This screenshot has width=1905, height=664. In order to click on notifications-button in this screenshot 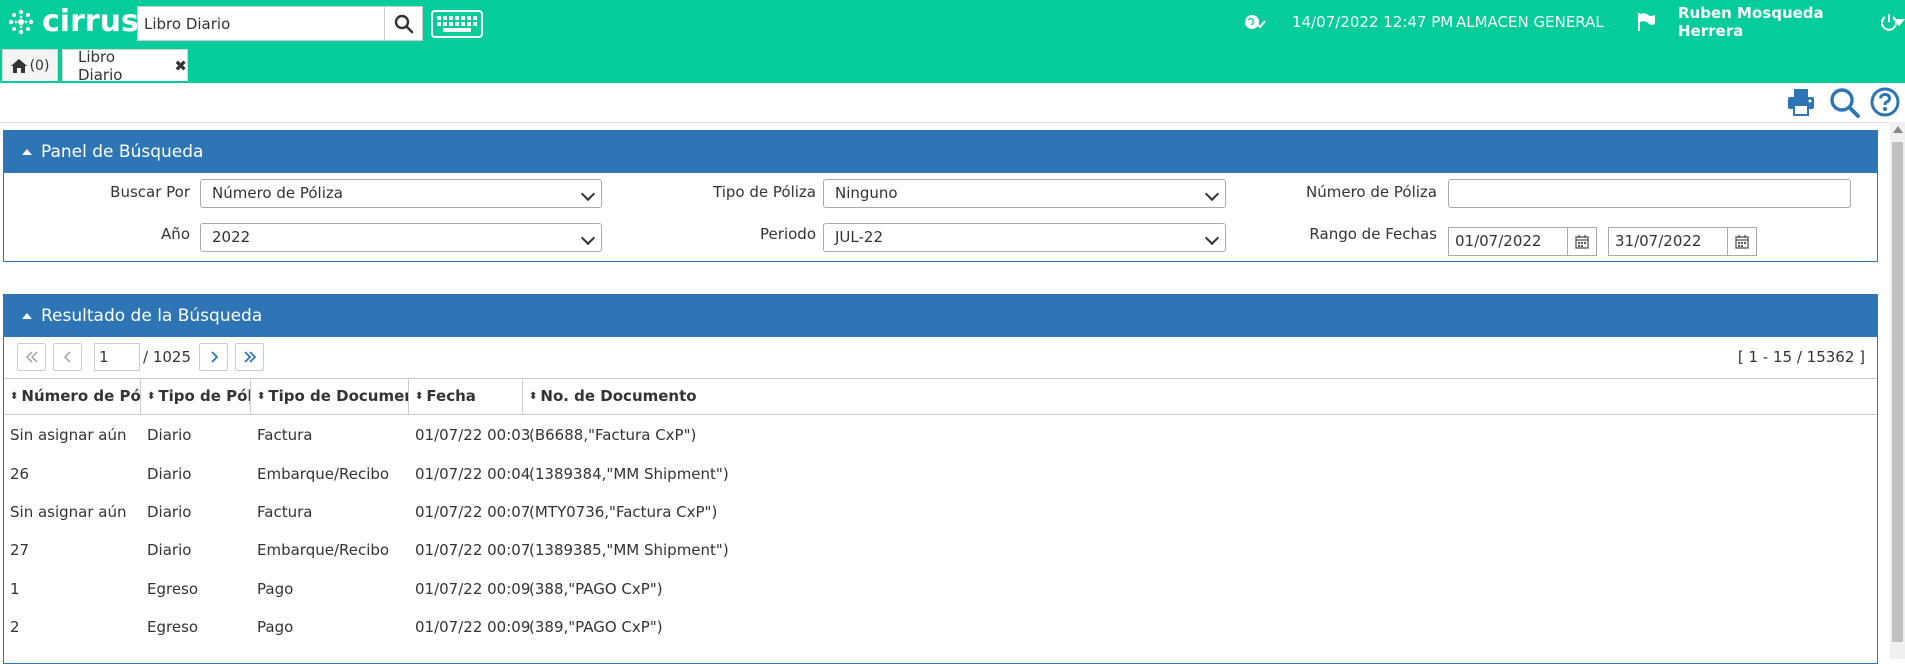, I will do `click(1646, 22)`.